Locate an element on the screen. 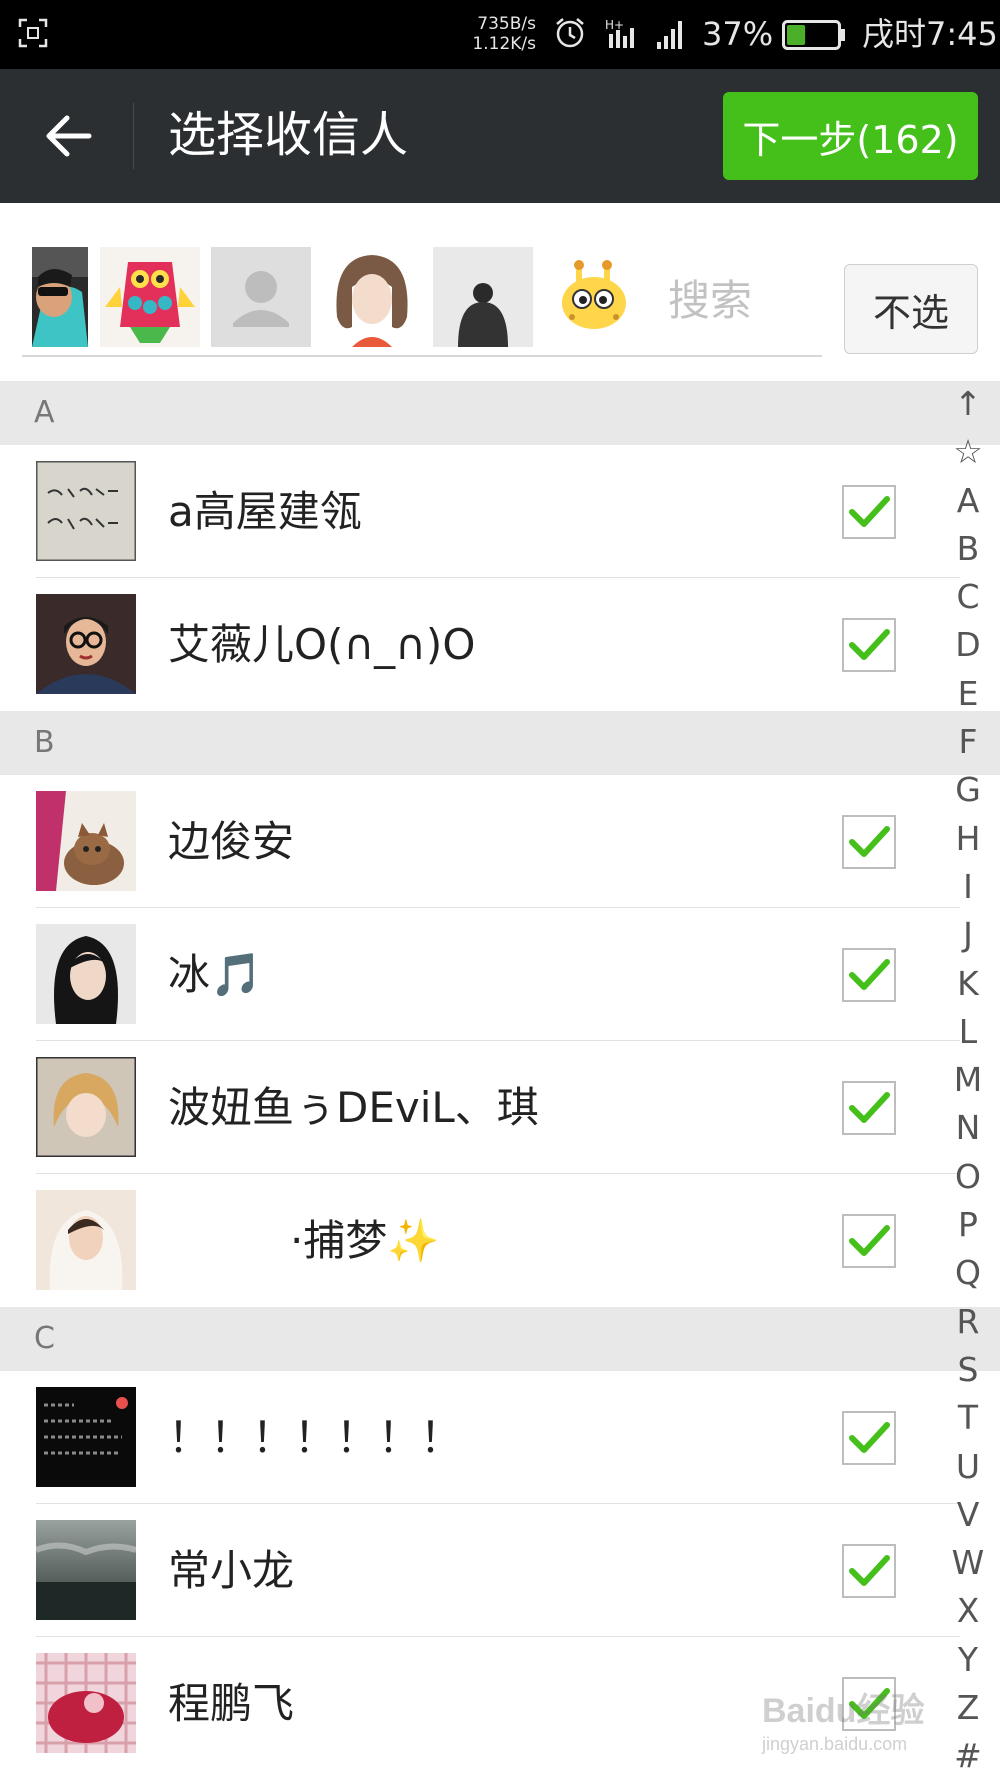 The height and width of the screenshot is (1778, 1000). index-letter: Q is located at coordinates (968, 1273).